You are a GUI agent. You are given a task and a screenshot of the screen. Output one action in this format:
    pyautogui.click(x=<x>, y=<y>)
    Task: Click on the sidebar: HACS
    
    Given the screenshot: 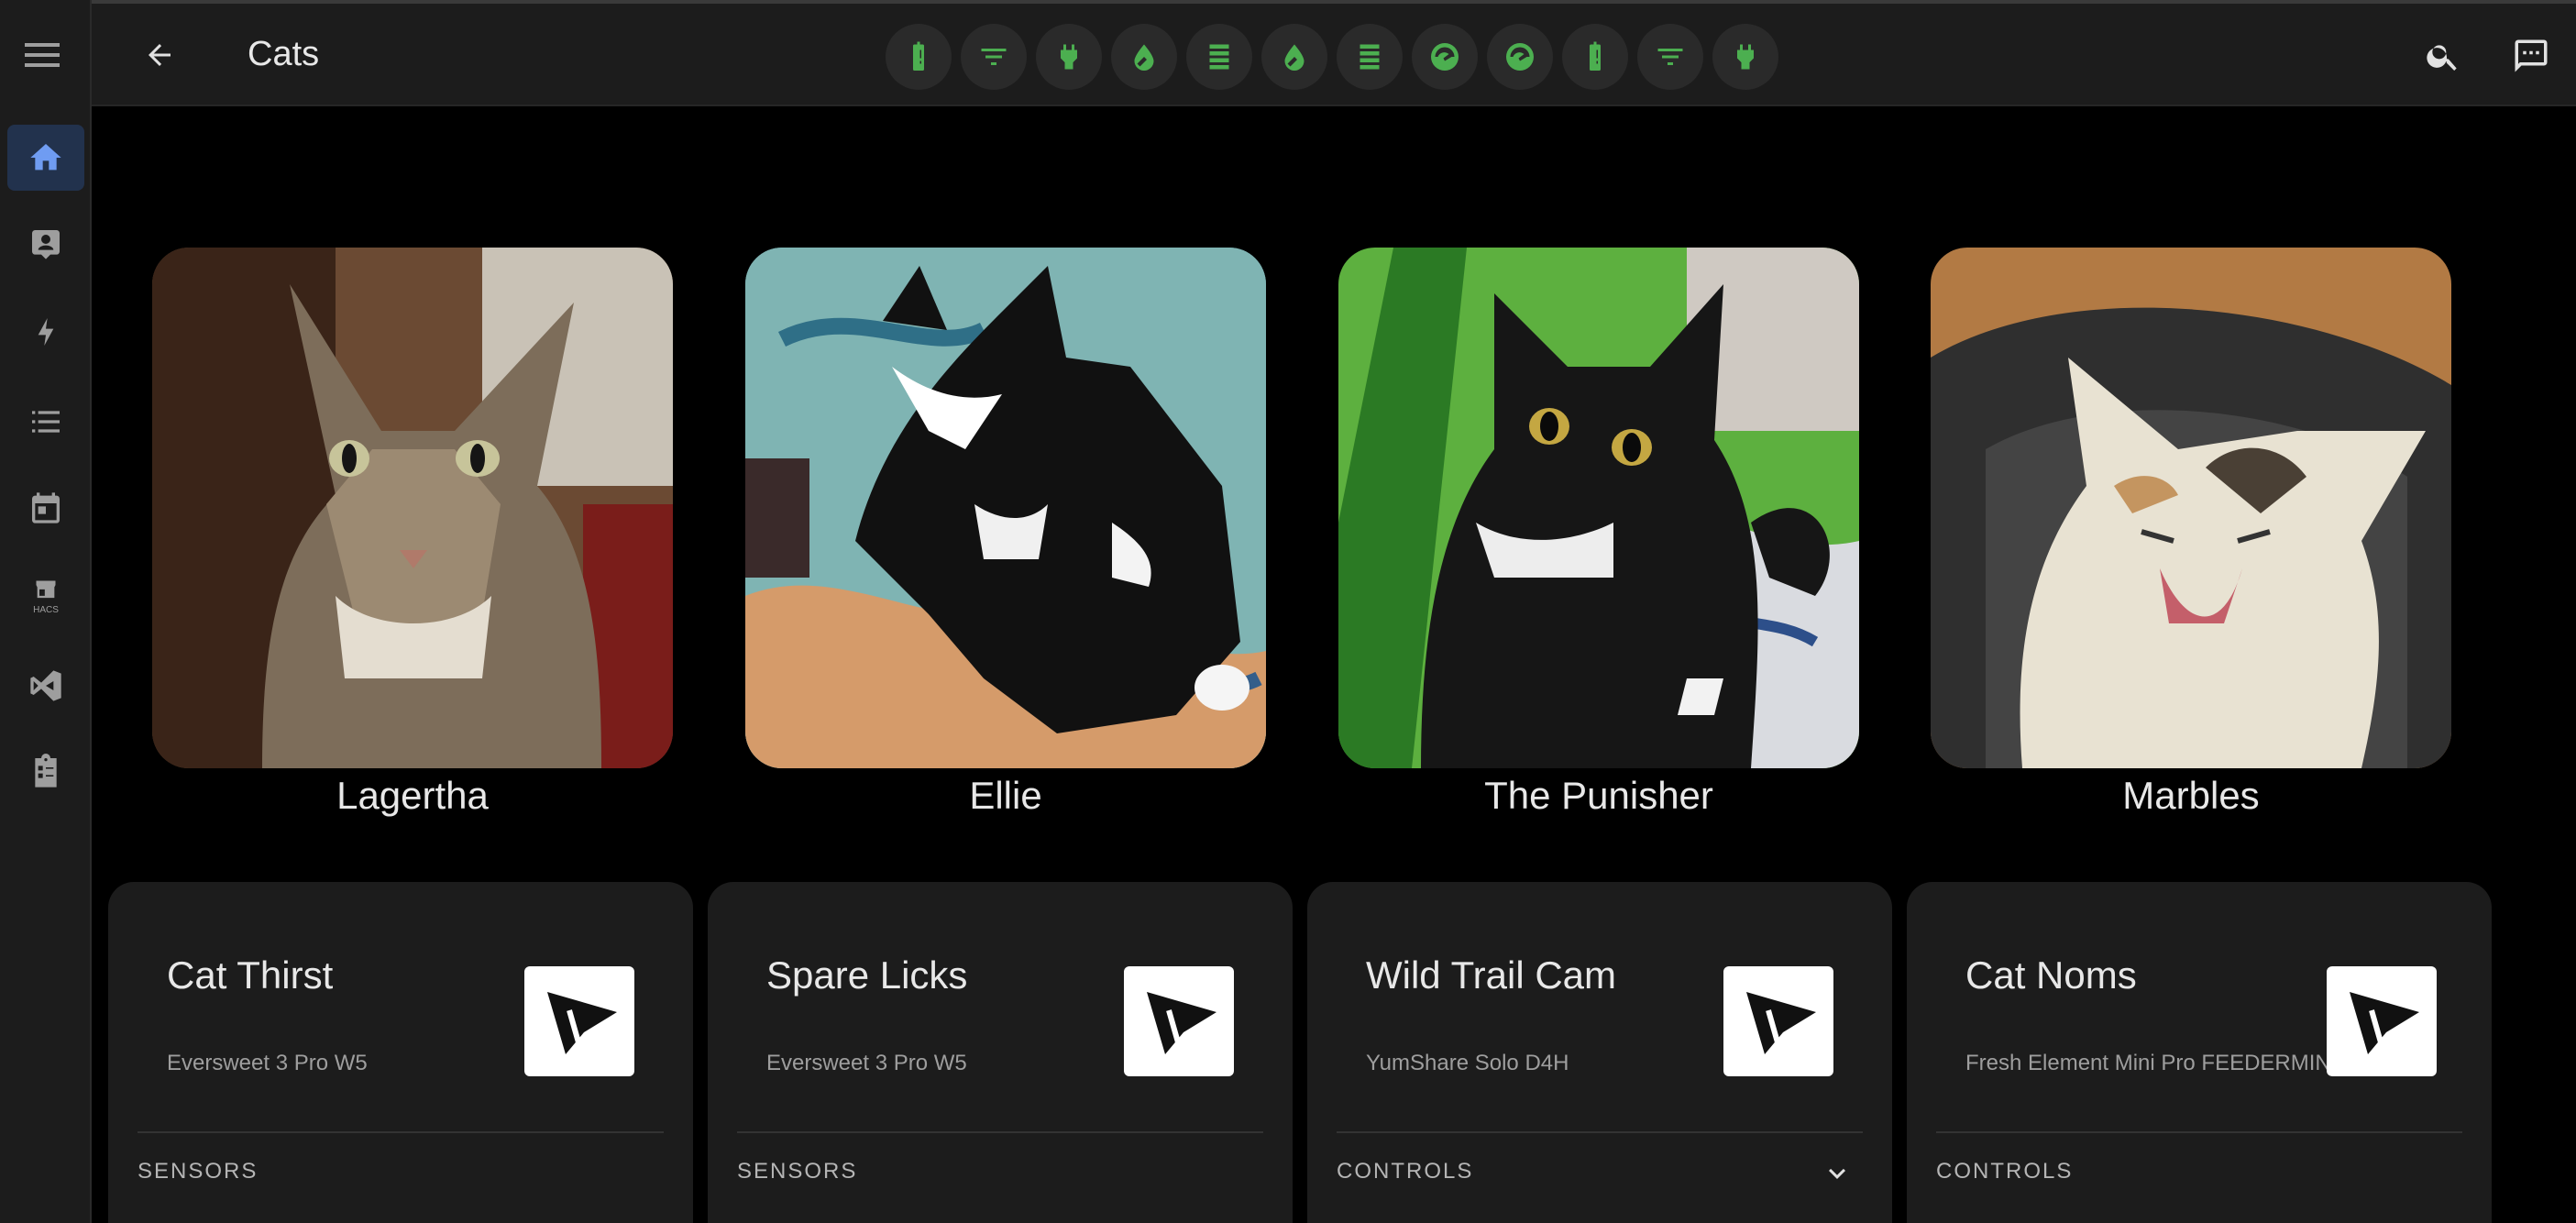 What is the action you would take?
    pyautogui.click(x=46, y=611)
    